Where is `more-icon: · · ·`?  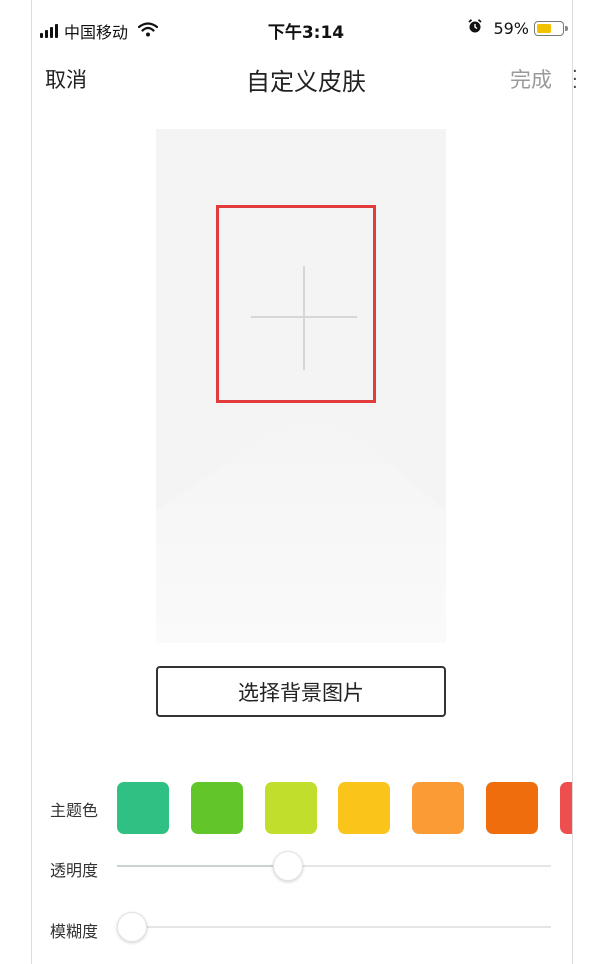 more-icon: · · · is located at coordinates (575, 79).